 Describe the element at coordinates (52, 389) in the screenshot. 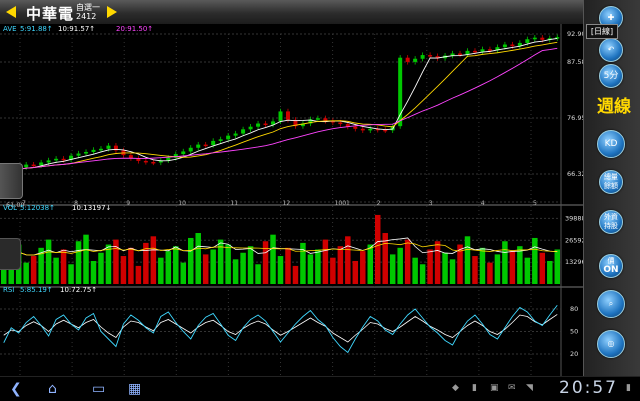

I see `home-nav-icon: ⌂` at that location.